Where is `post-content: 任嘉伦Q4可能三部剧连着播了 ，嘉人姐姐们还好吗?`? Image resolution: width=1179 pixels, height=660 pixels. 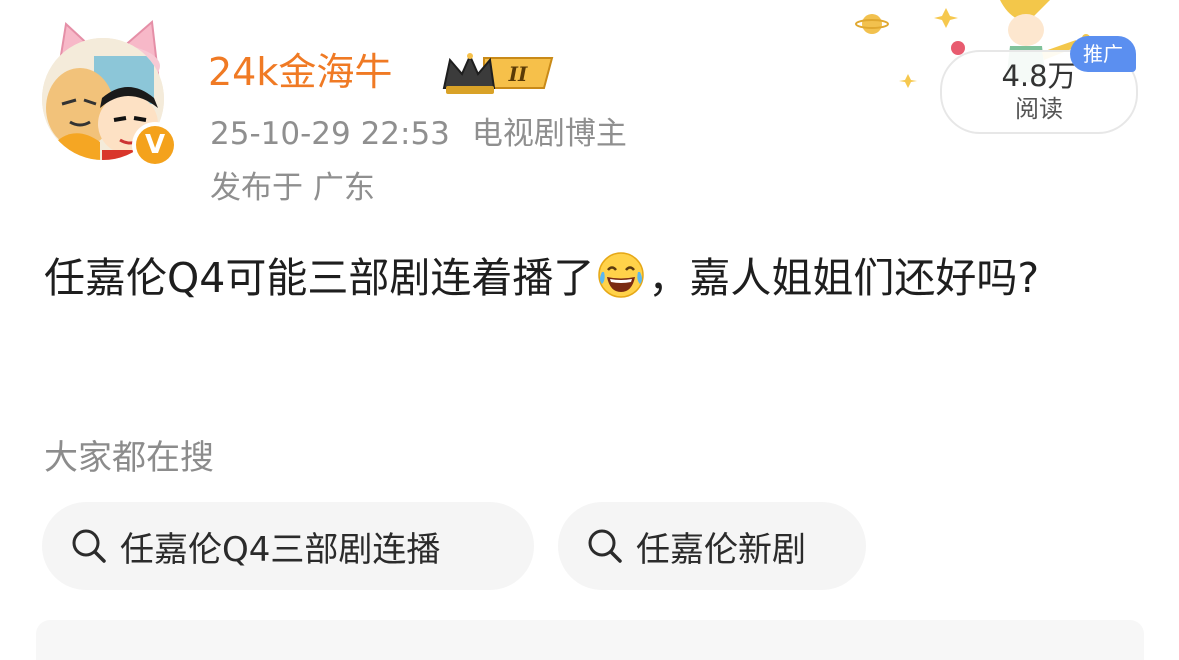 post-content: 任嘉伦Q4可能三部剧连着播了 ，嘉人姐姐们还好吗? is located at coordinates (594, 278).